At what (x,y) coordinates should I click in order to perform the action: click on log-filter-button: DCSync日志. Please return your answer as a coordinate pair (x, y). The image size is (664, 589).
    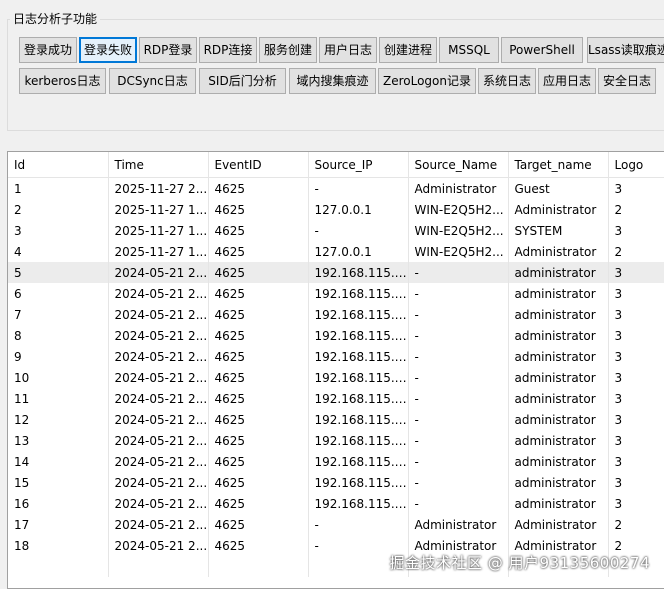
    Looking at the image, I should click on (152, 81).